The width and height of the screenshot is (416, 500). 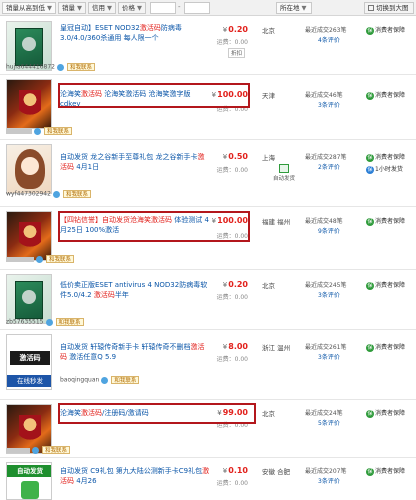 I want to click on sort-by-credit-label: 信用, so click(x=98, y=8).